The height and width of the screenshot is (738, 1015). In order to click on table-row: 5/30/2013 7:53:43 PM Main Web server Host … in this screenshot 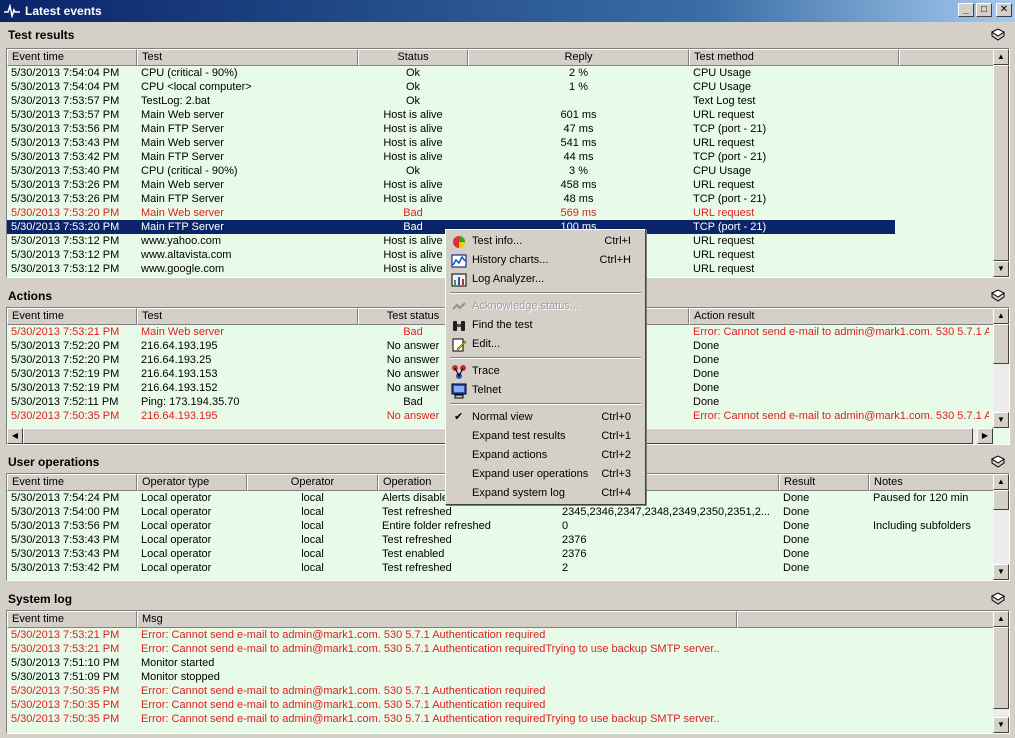, I will do `click(451, 143)`.